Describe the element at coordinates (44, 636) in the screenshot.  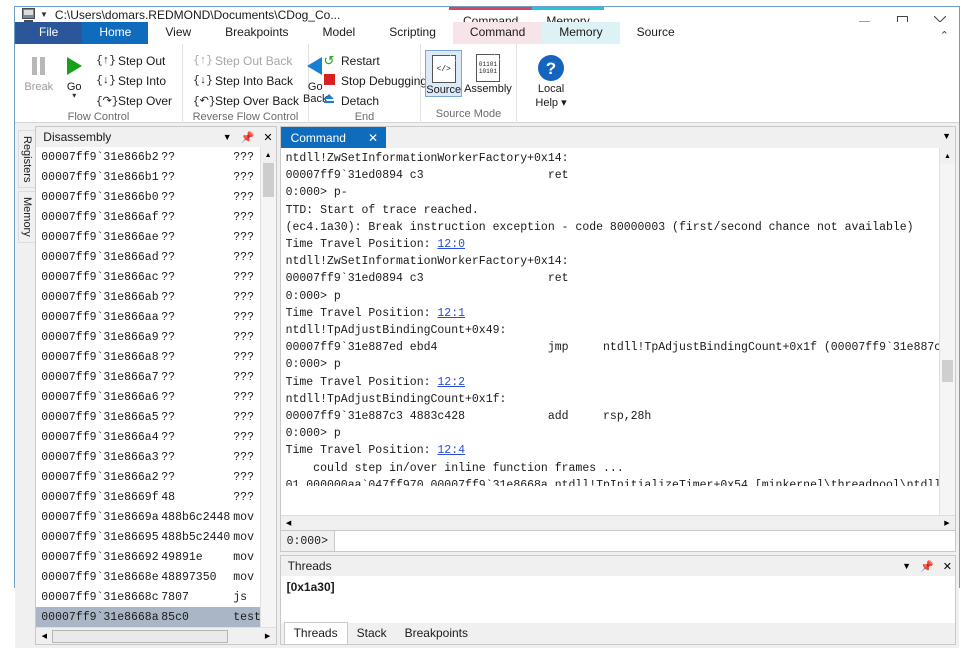
I see `scroll-left-icon: ◀` at that location.